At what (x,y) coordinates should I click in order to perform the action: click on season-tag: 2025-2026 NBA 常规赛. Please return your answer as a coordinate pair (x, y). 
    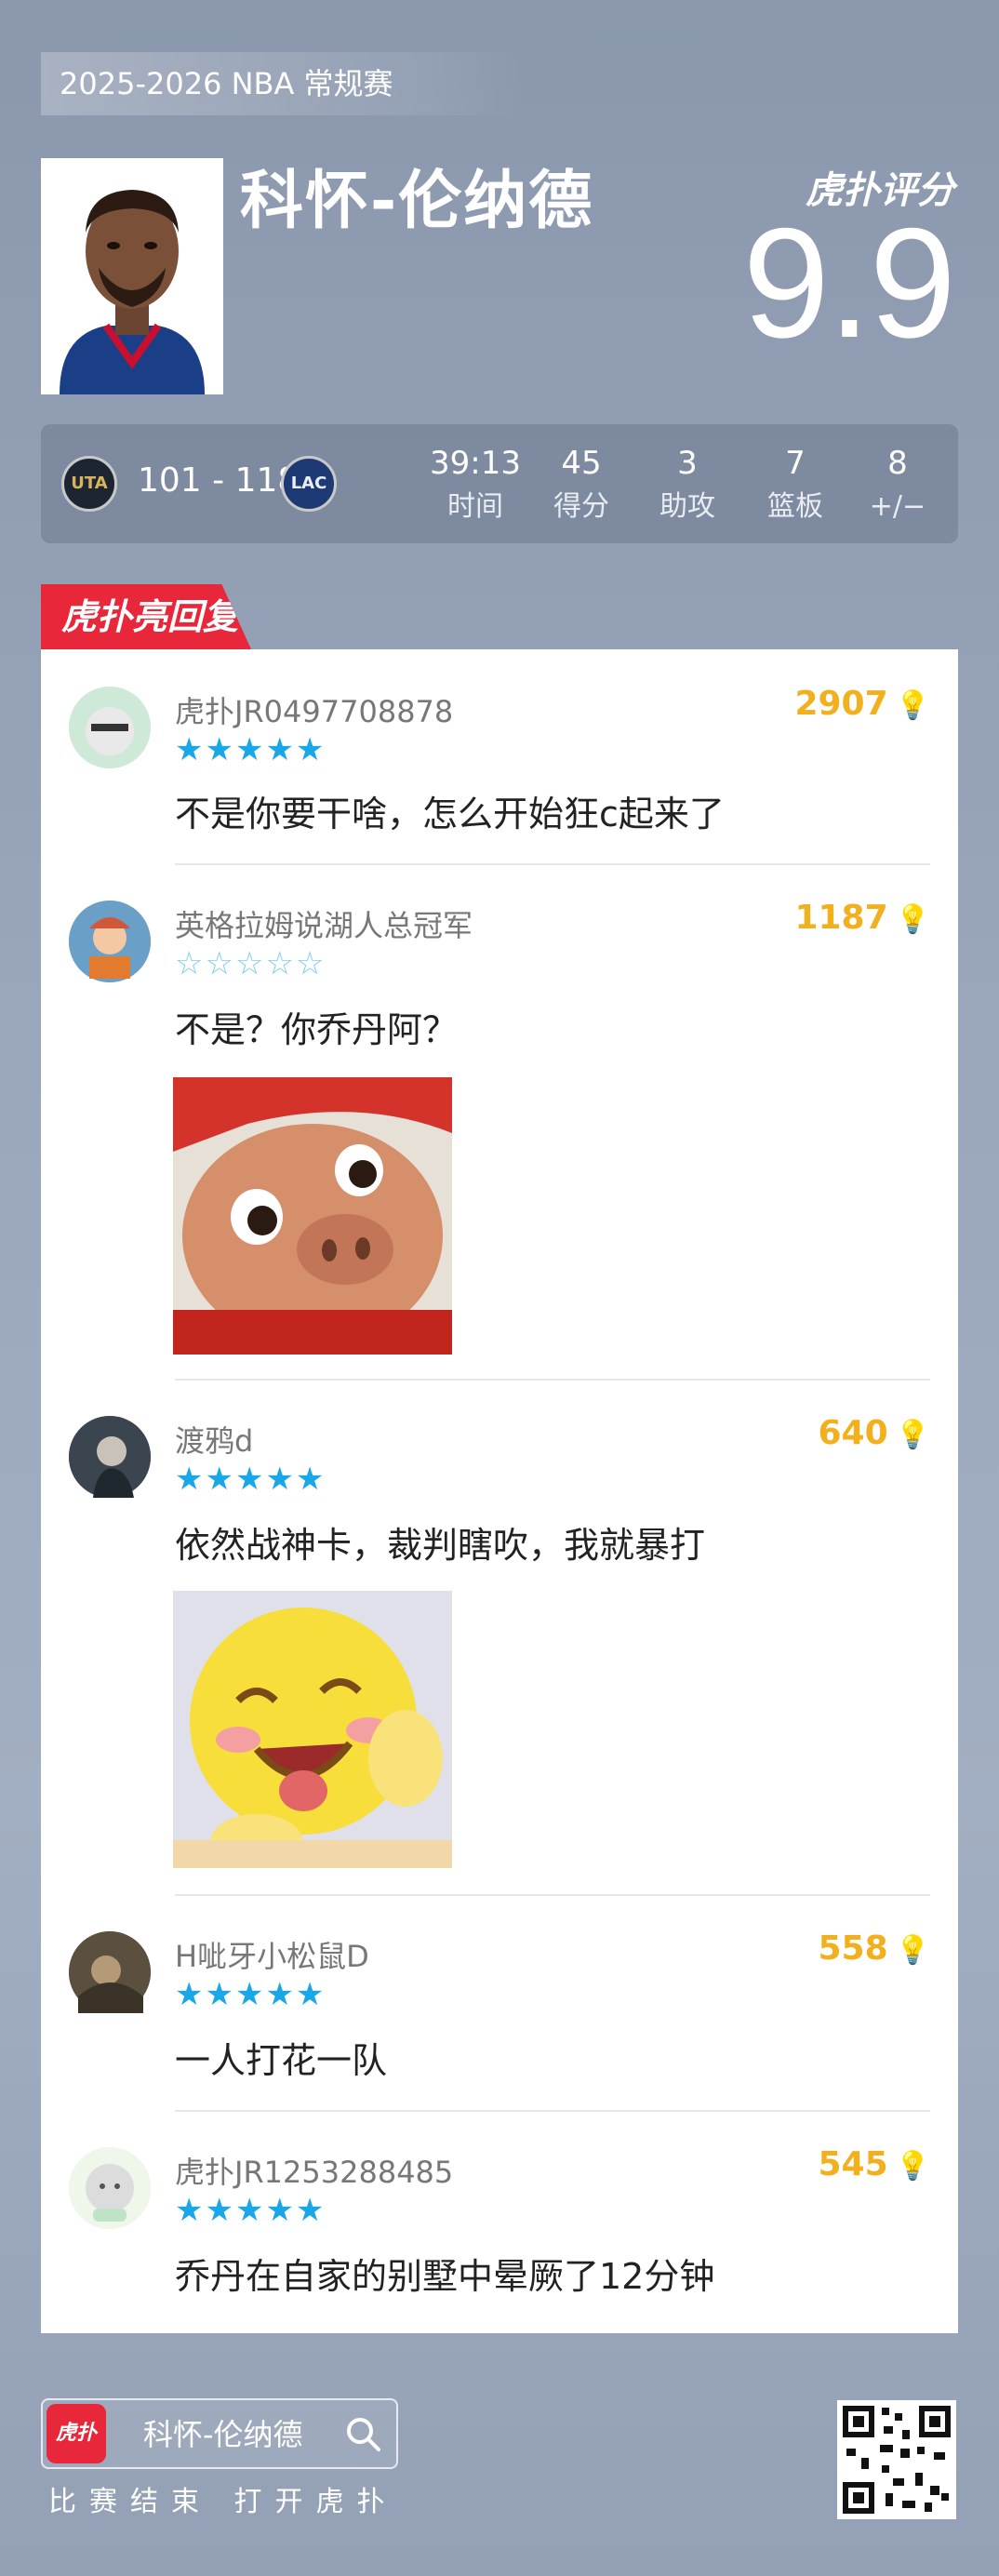
    Looking at the image, I should click on (283, 83).